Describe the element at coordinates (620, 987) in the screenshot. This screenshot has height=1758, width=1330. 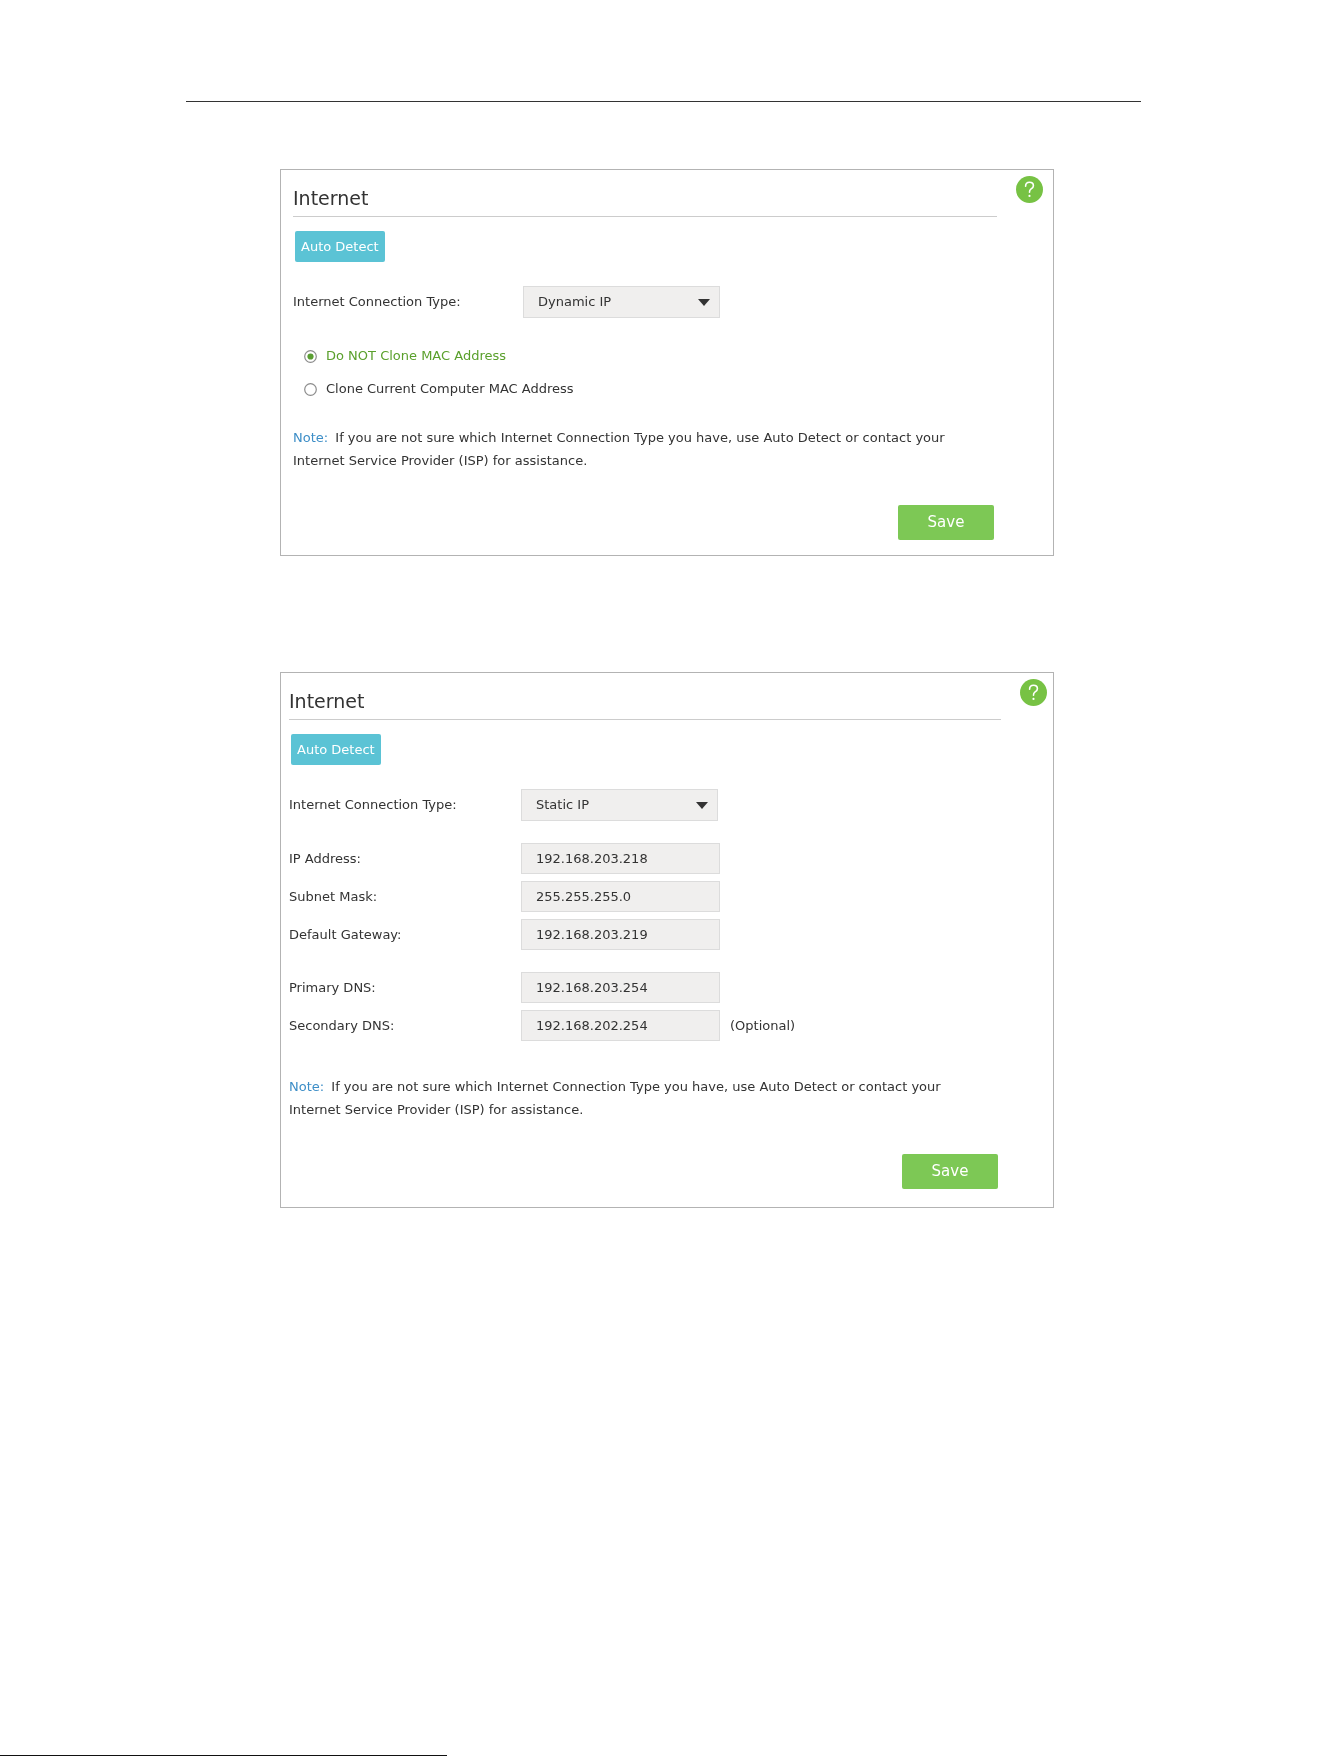
I see `input-field: 192.168.203.254` at that location.